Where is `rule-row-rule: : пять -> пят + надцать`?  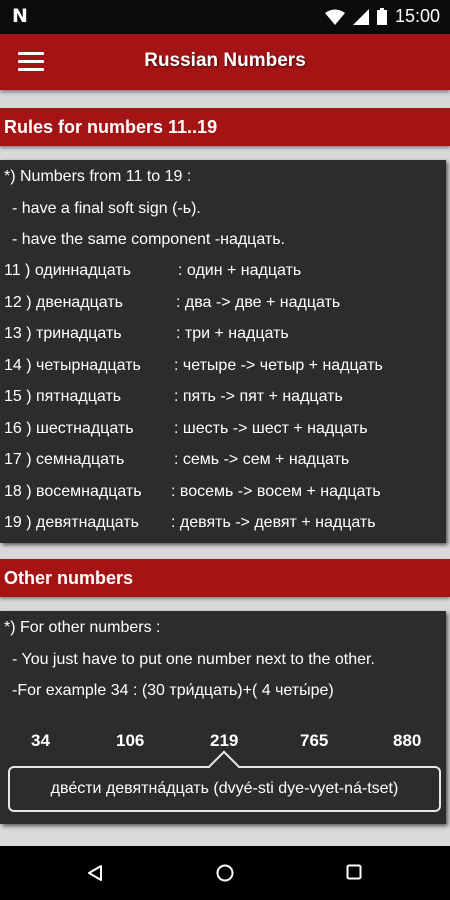 rule-row-rule: : пять -> пят + надцать is located at coordinates (258, 396).